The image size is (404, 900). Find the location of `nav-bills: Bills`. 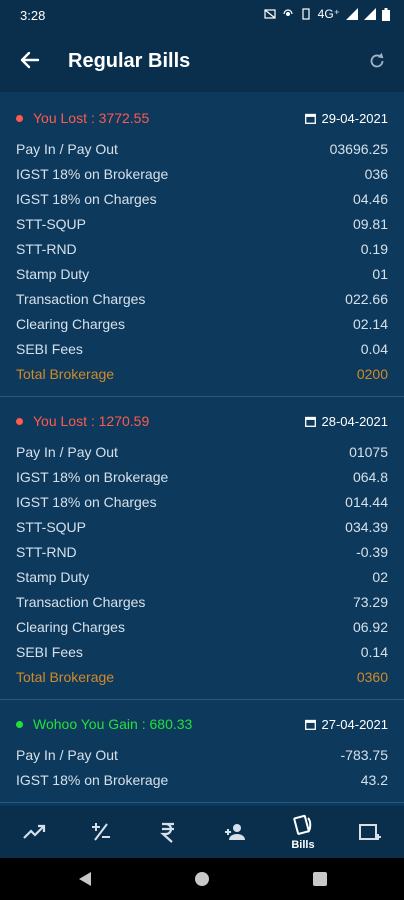

nav-bills: Bills is located at coordinates (303, 832).